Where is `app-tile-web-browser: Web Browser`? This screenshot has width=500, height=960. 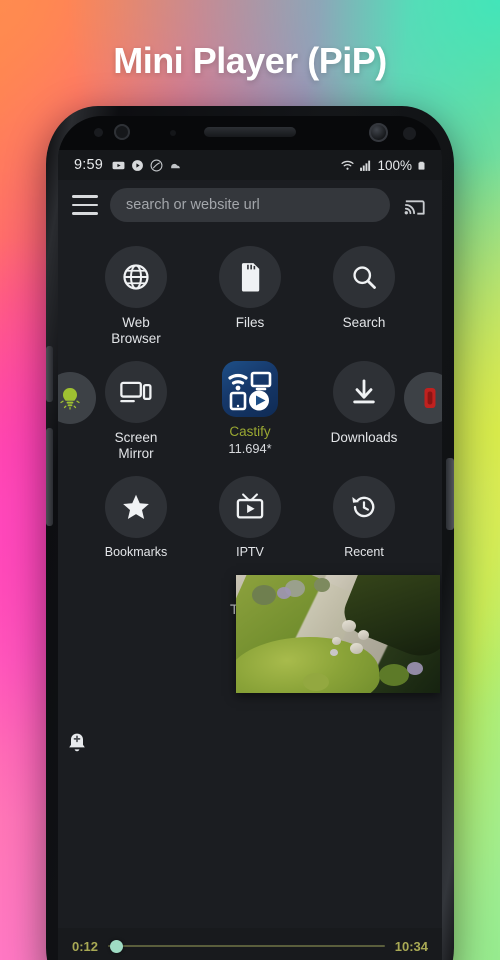
app-tile-web-browser: Web Browser is located at coordinates (136, 296).